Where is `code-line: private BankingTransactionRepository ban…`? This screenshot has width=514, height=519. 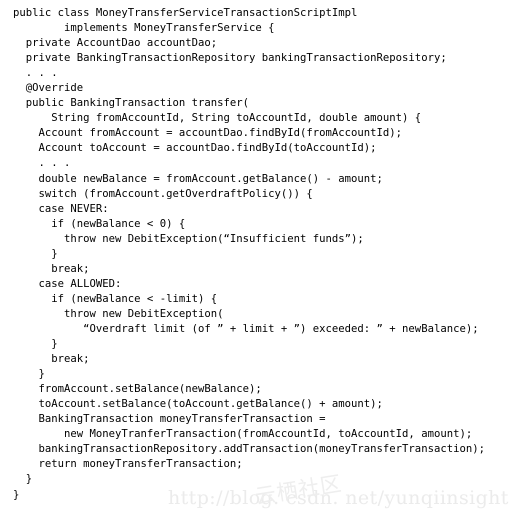 code-line: private BankingTransactionRepository ban… is located at coordinates (230, 58).